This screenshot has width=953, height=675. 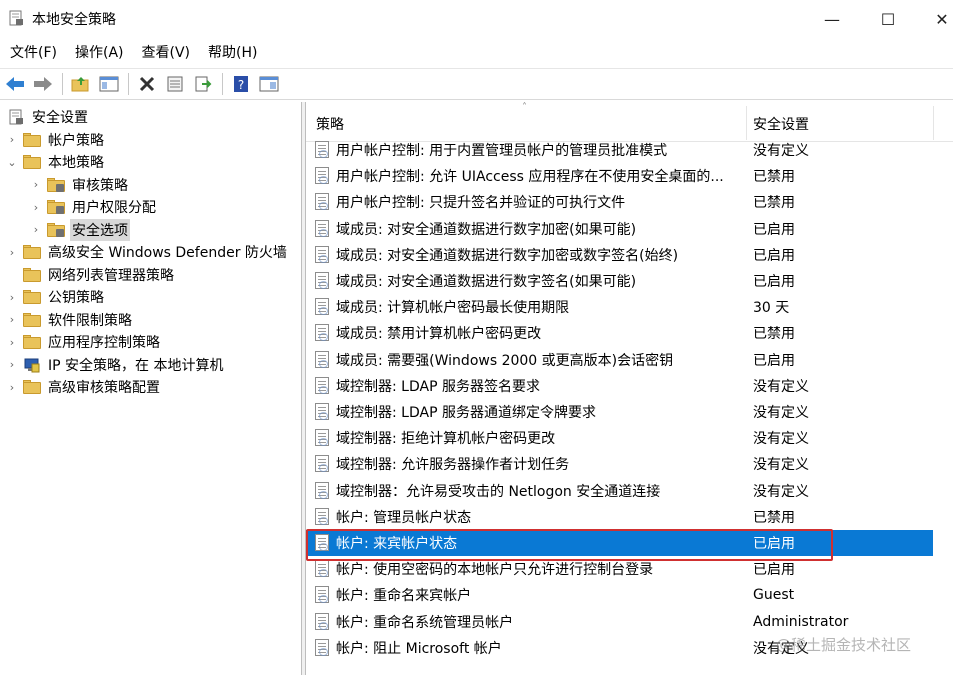 What do you see at coordinates (232, 52) in the screenshot?
I see `menu-help: 帮助(H)` at bounding box center [232, 52].